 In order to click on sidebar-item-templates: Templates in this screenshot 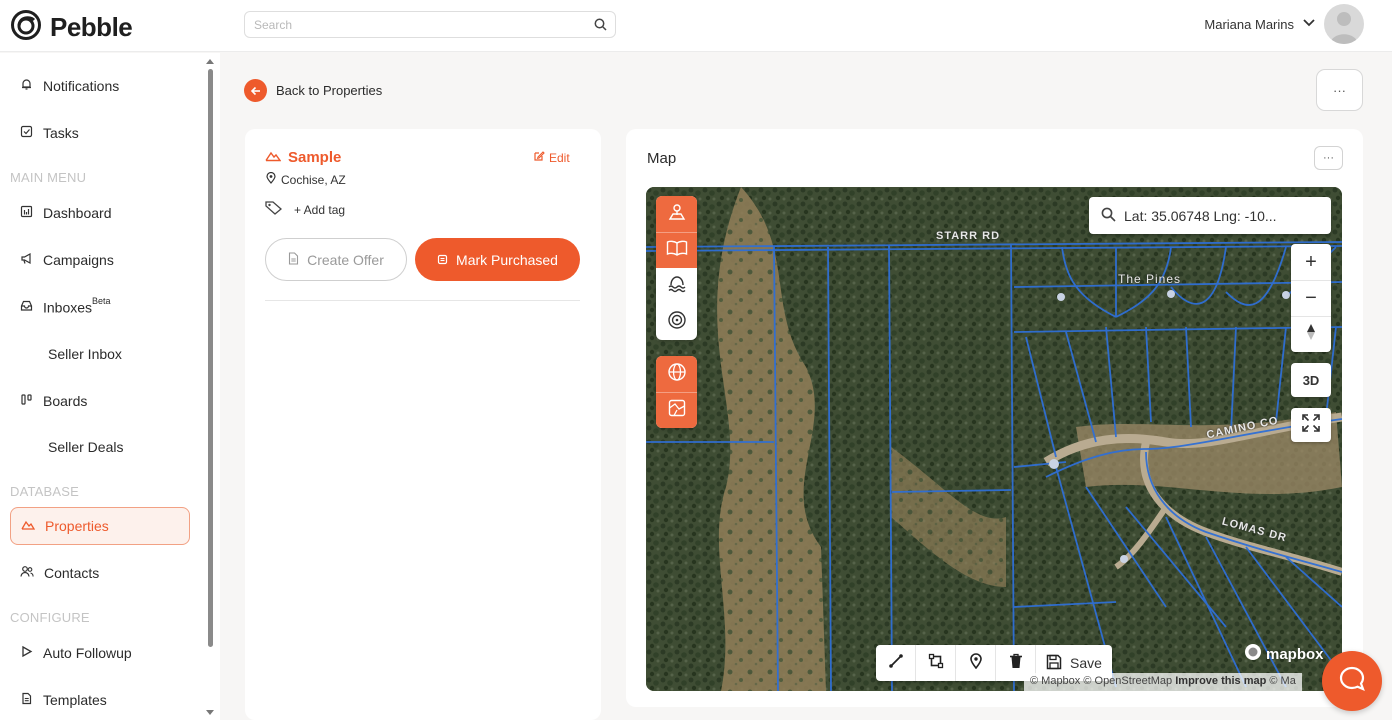, I will do `click(100, 700)`.